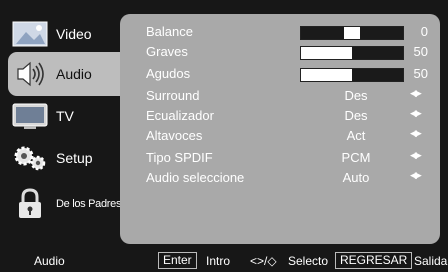  Describe the element at coordinates (180, 115) in the screenshot. I see `setting-label: Ecualizador` at that location.